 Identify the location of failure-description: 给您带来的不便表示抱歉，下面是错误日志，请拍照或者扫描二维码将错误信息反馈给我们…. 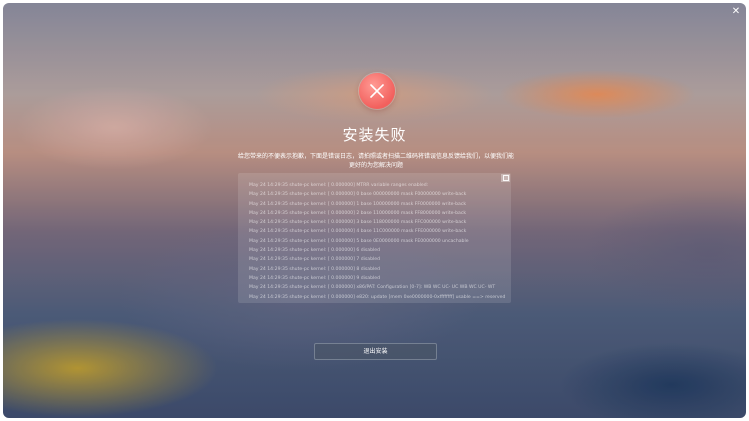
(375, 161).